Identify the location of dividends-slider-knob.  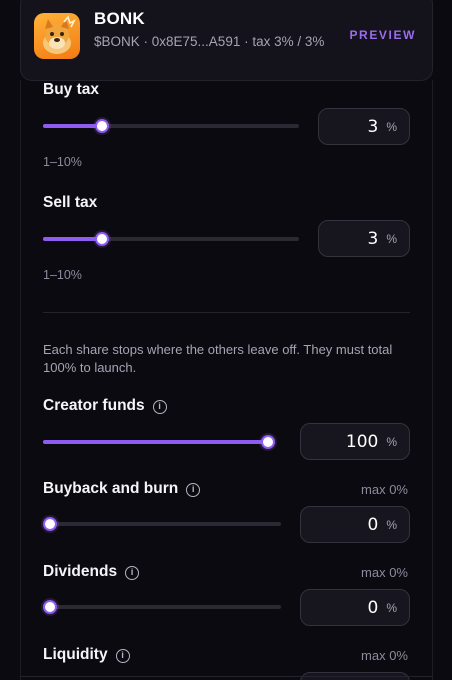
(50, 607).